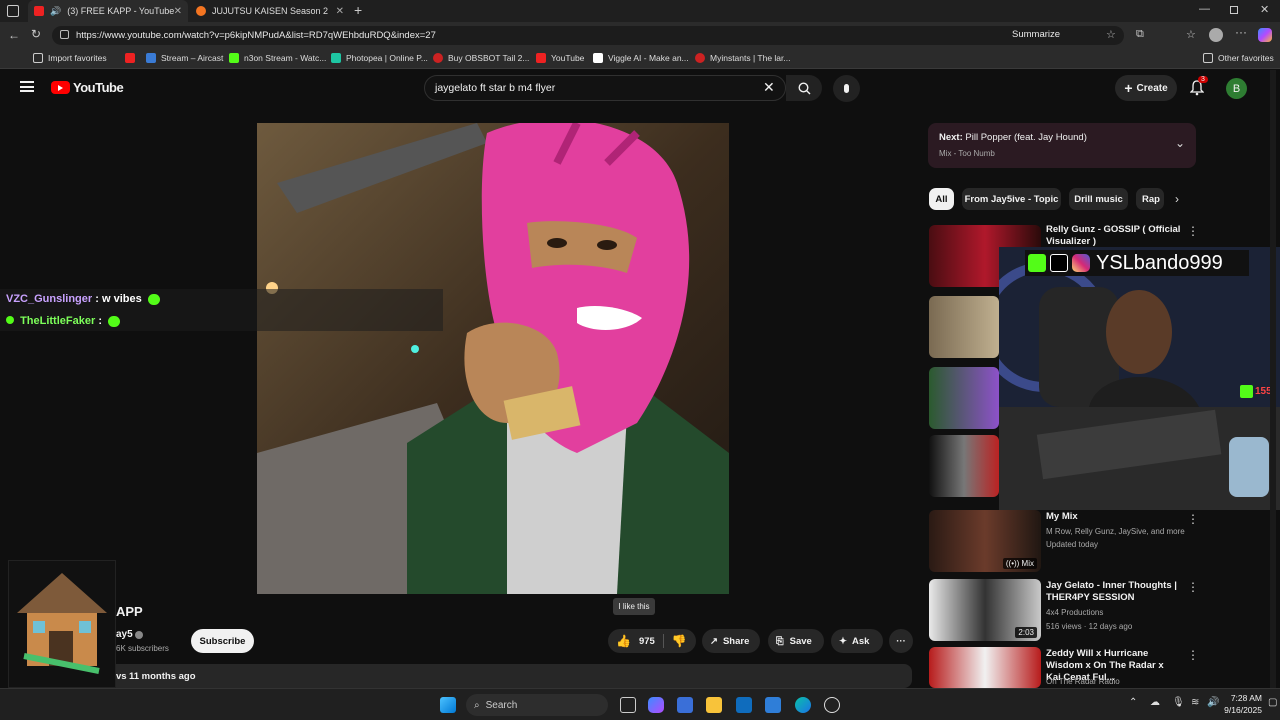  Describe the element at coordinates (222, 641) in the screenshot. I see `subscribe-button: Subscribe` at that location.